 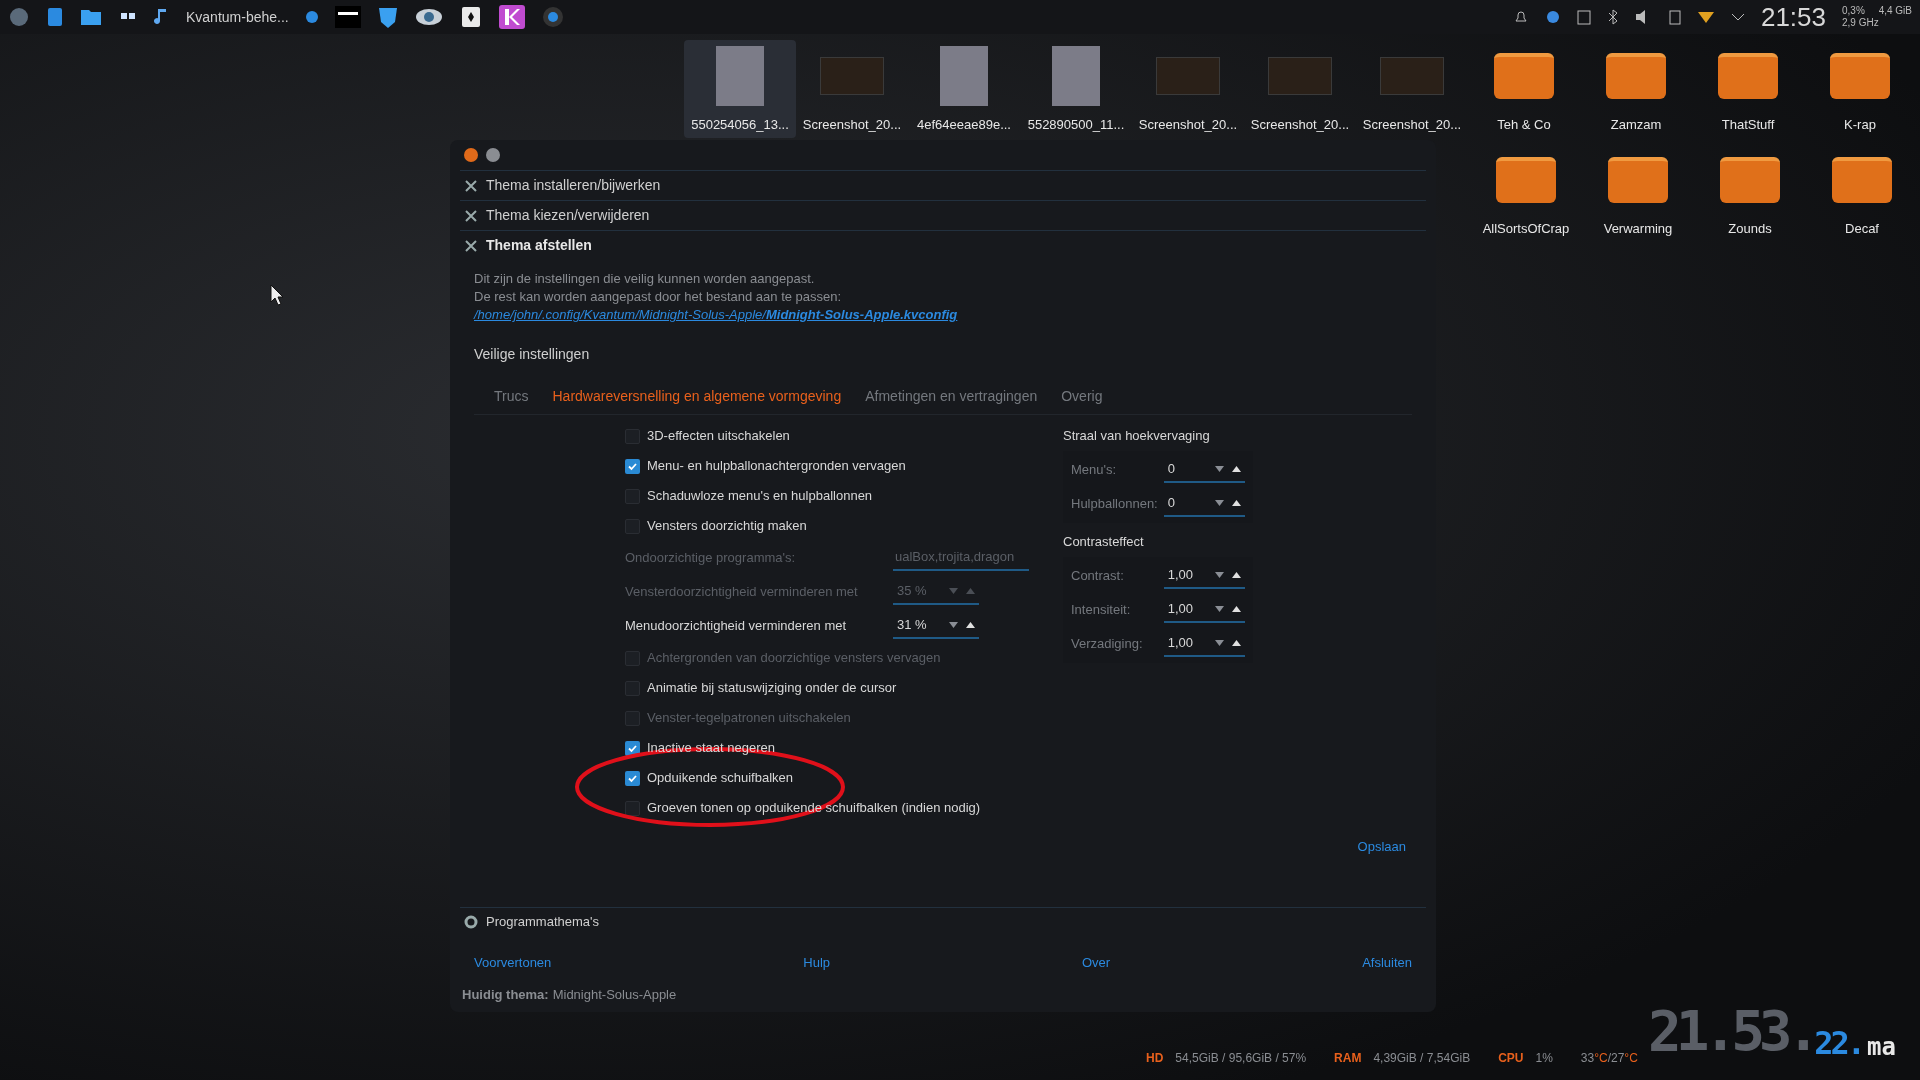 I want to click on section-header: Thema afstellen, so click(x=943, y=245).